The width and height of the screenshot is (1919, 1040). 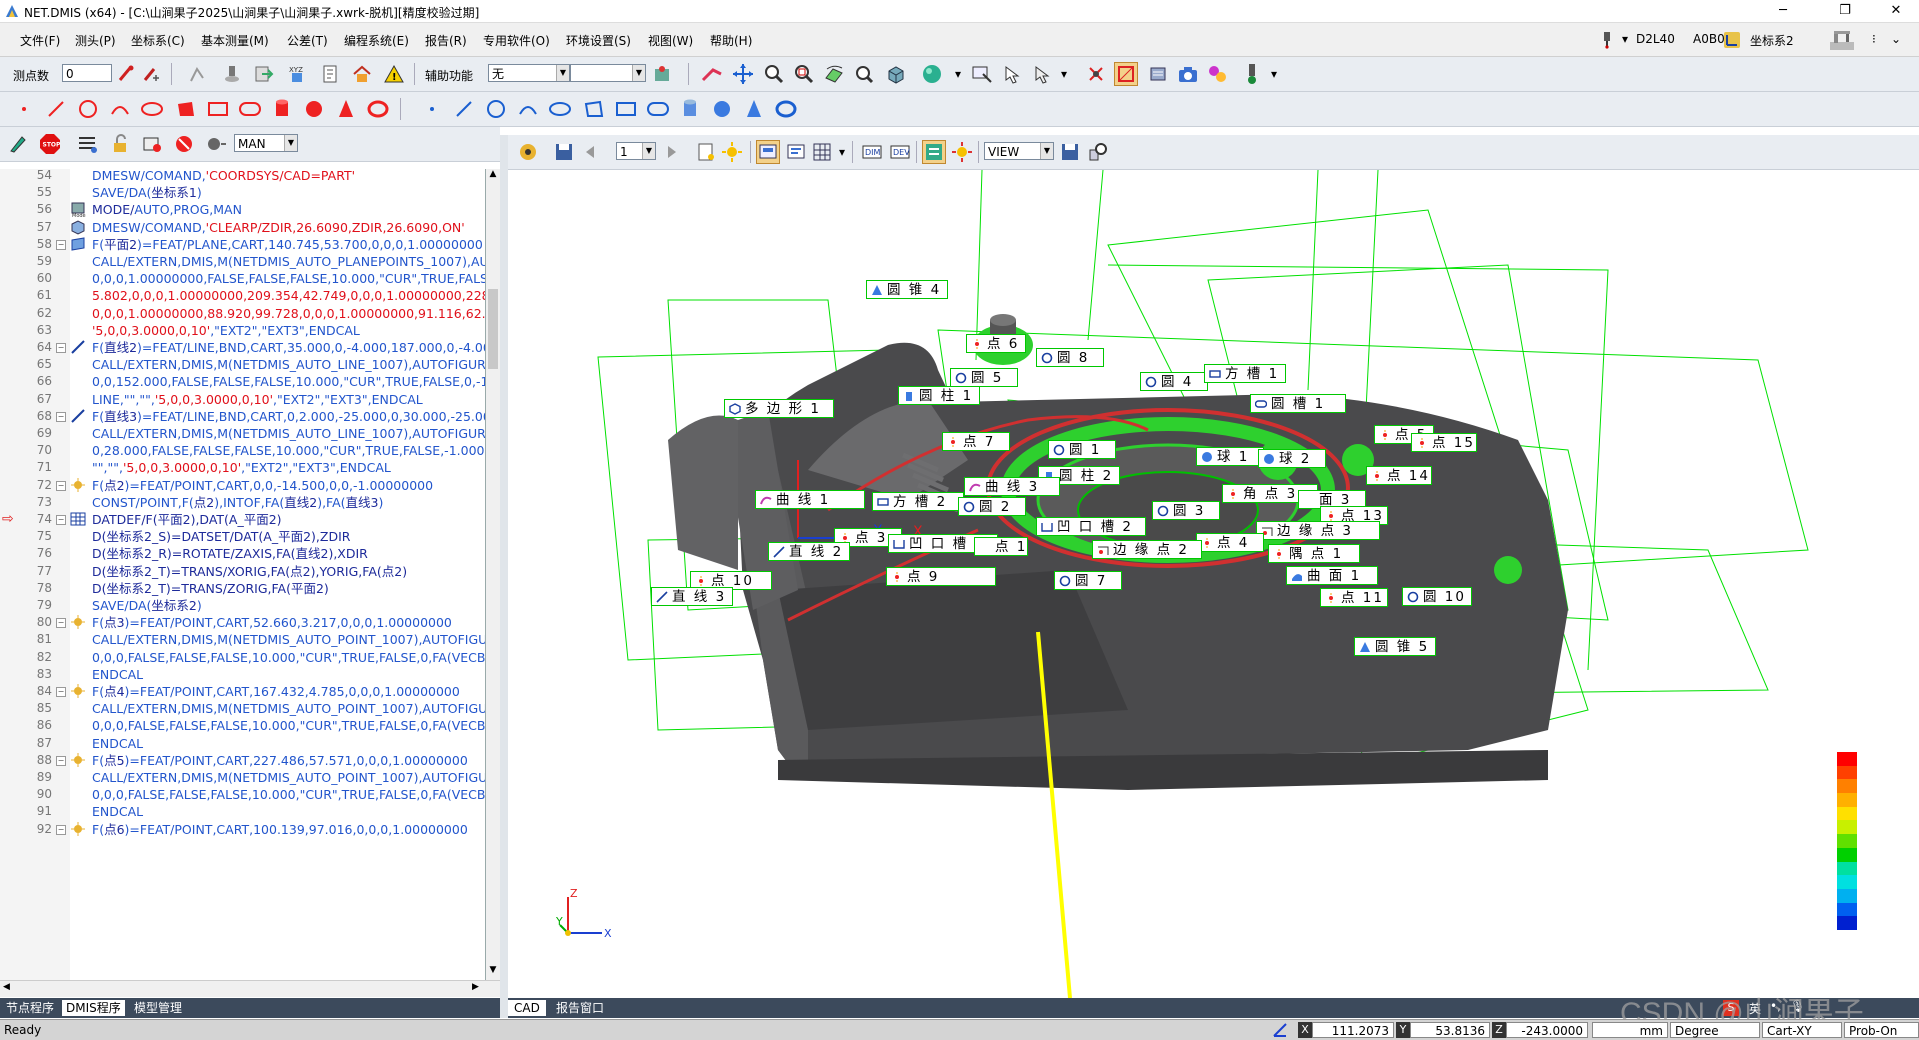 I want to click on graphic-report-icon, so click(x=768, y=152).